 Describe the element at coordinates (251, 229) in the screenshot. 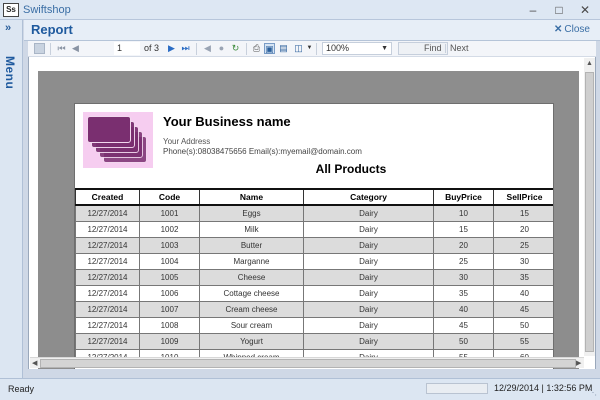

I see `table-cell: Milk` at that location.